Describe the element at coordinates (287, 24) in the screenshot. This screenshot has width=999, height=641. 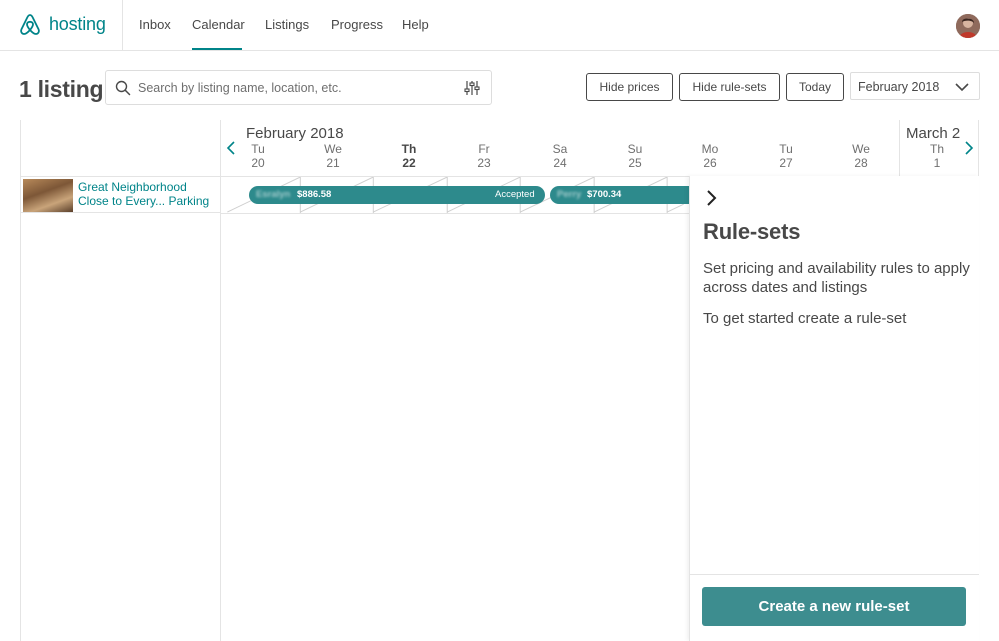
I see `nav-listings: Listings` at that location.